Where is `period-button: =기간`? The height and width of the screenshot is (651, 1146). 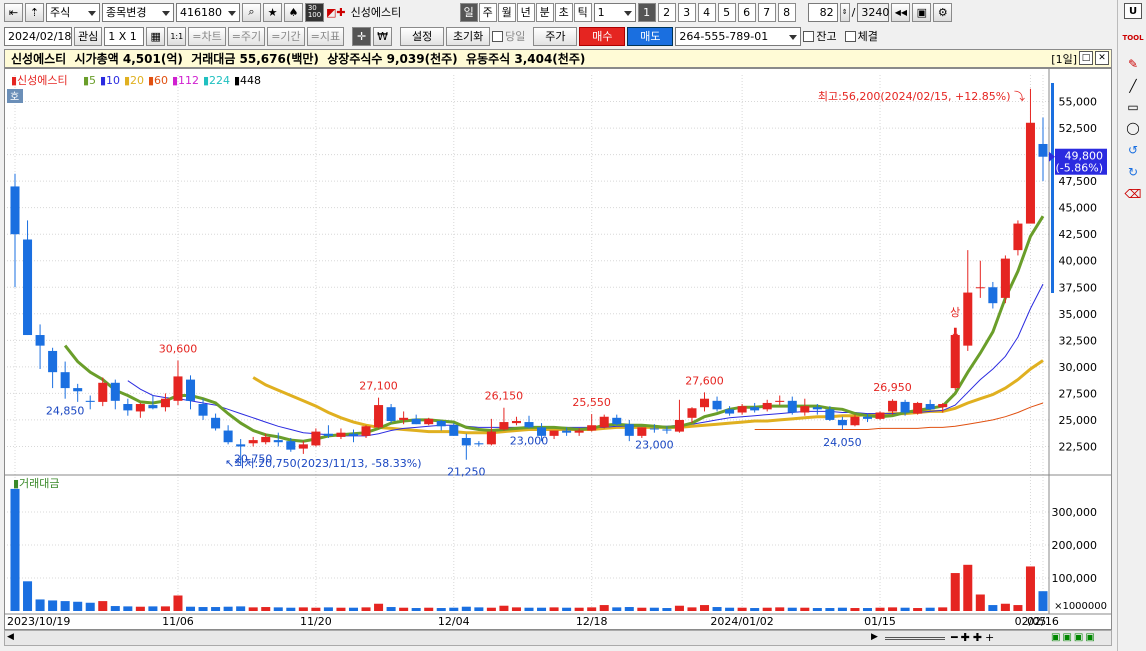 period-button: =기간 is located at coordinates (286, 36).